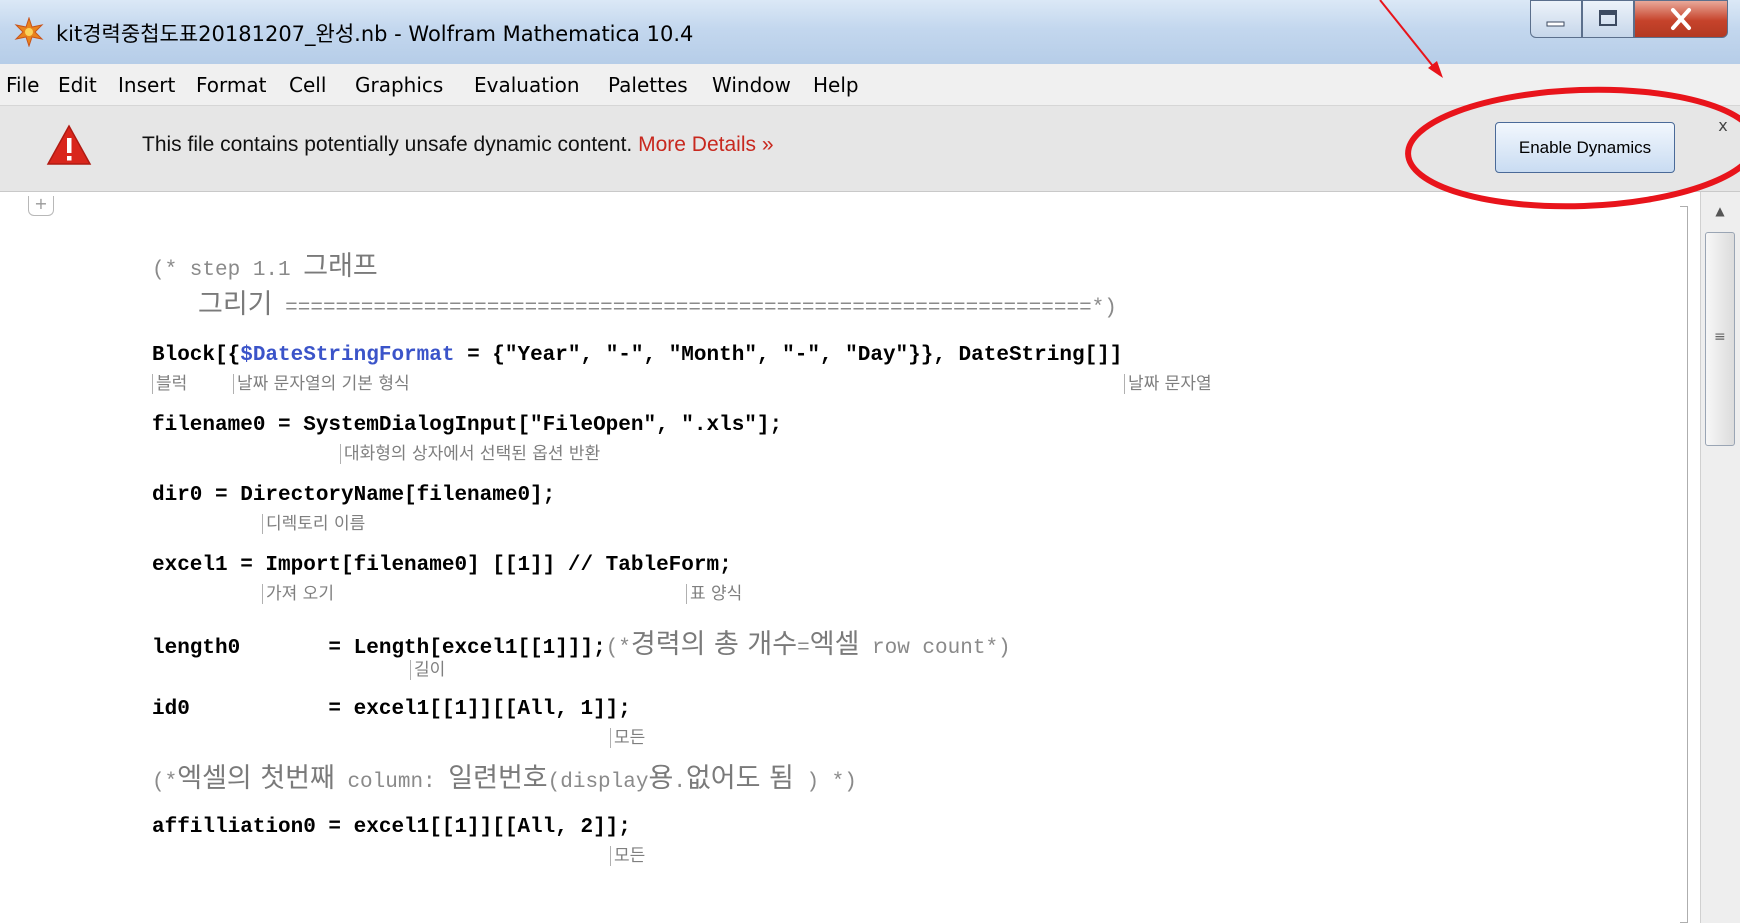 Image resolution: width=1740 pixels, height=923 pixels. I want to click on menu-insert: Insert, so click(146, 85).